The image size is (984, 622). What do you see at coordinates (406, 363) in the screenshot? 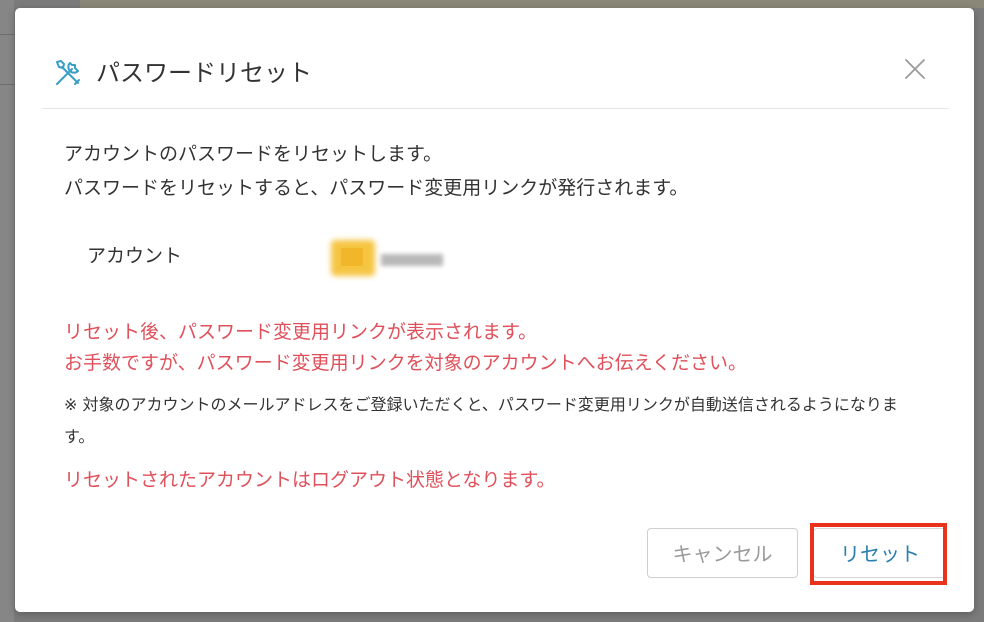
I see `warning-text: お手数ですが、パスワード変更用リンクを対象のアカウントへお伝えください。` at bounding box center [406, 363].